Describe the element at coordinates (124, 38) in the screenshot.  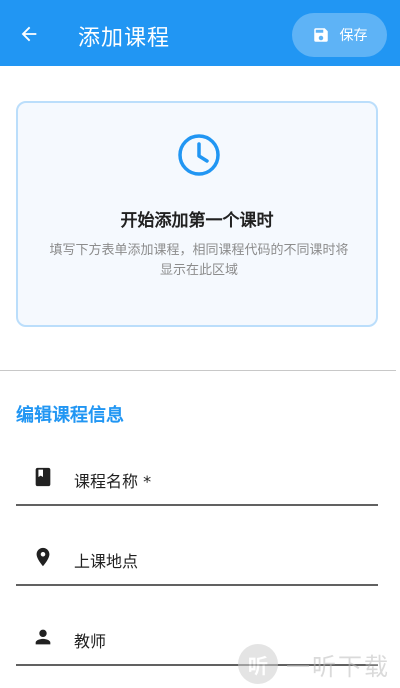
I see `page-title: 添加课程` at that location.